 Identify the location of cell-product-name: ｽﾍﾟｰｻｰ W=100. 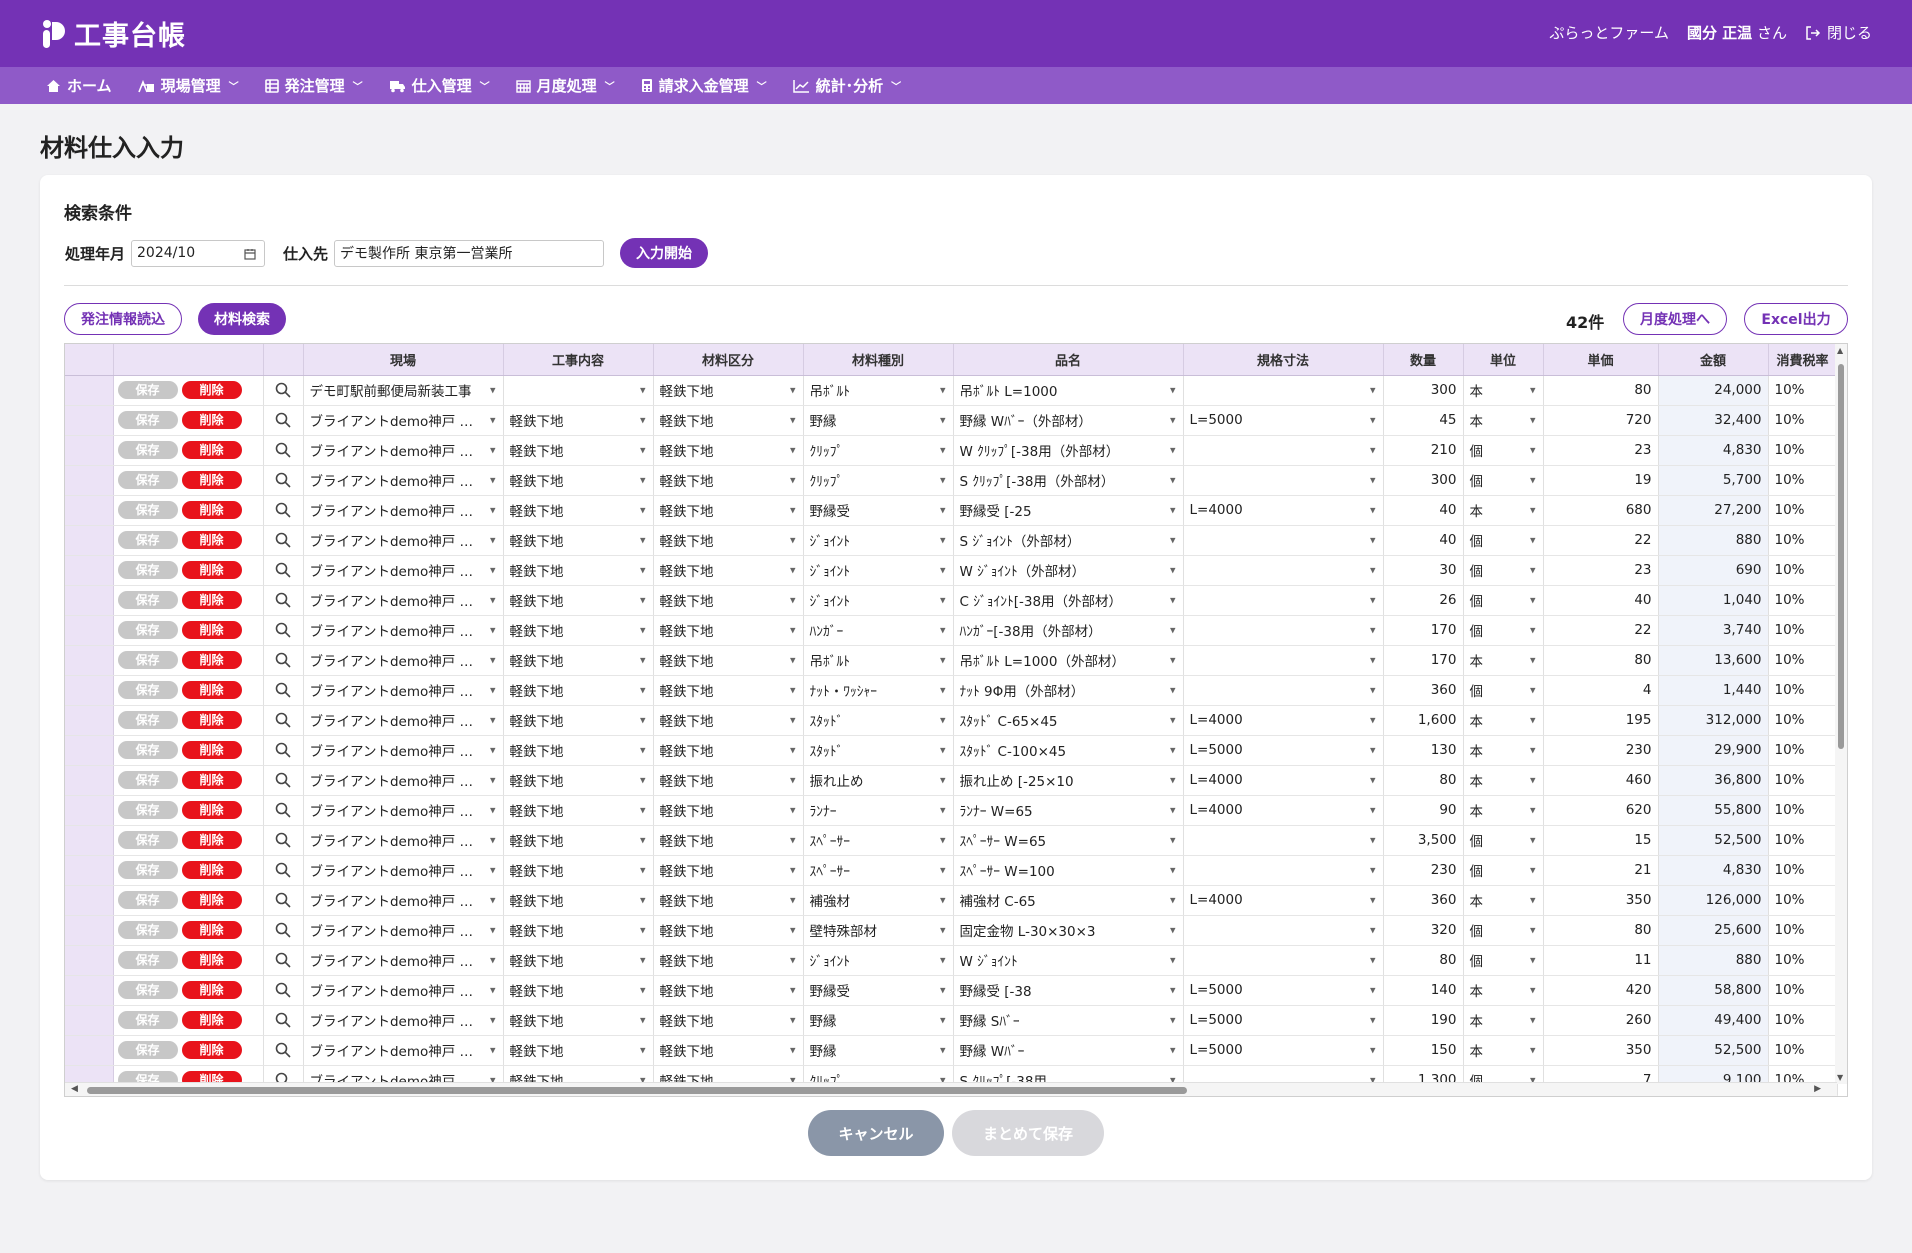
(1068, 870).